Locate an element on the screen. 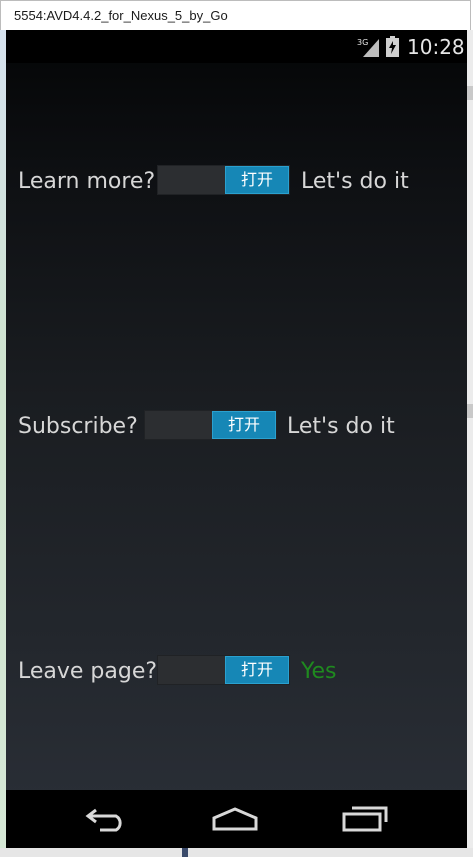 The height and width of the screenshot is (857, 473). back-icon is located at coordinates (107, 819).